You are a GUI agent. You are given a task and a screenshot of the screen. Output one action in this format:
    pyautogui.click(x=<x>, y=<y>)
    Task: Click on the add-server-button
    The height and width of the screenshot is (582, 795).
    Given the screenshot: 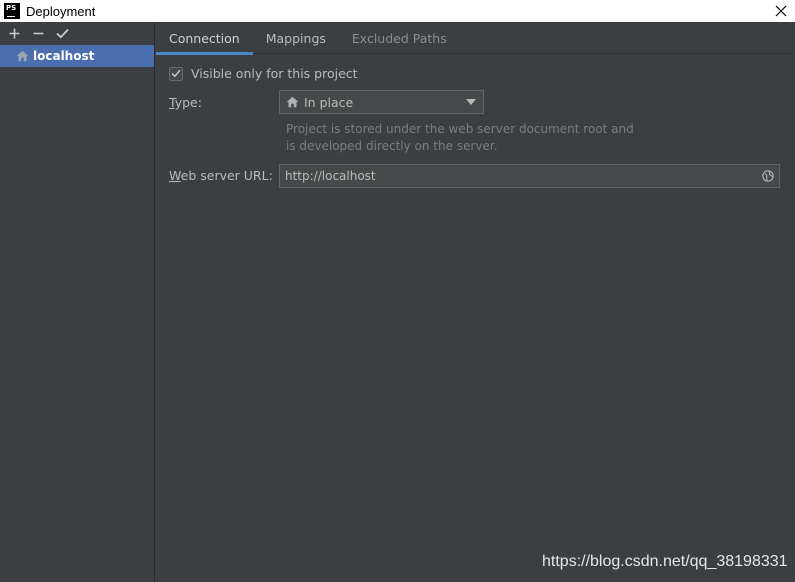 What is the action you would take?
    pyautogui.click(x=14, y=34)
    